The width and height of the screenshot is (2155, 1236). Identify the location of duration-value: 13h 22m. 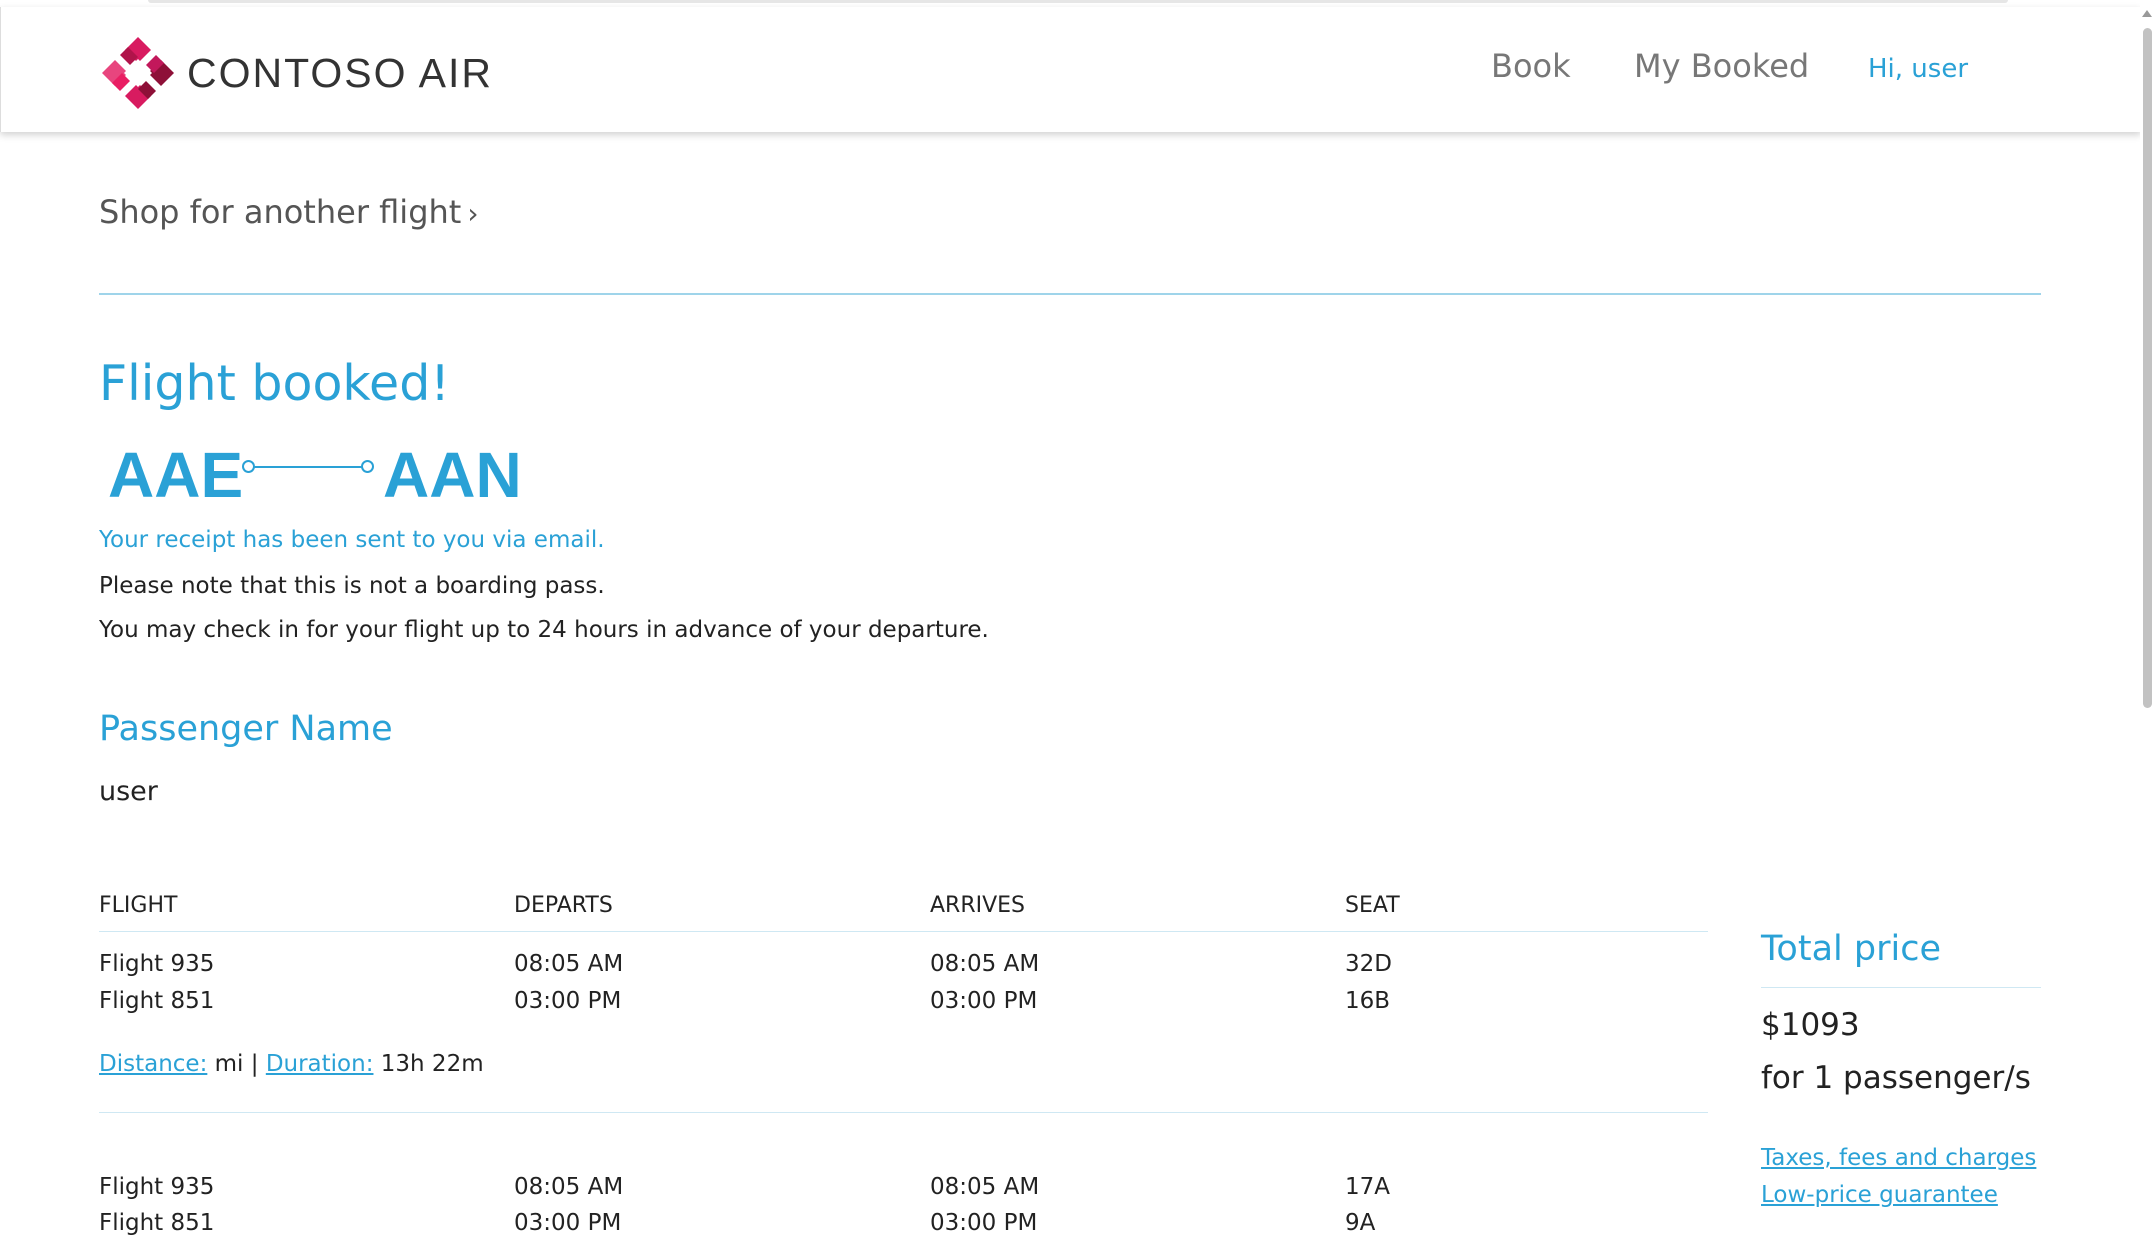
(428, 1064).